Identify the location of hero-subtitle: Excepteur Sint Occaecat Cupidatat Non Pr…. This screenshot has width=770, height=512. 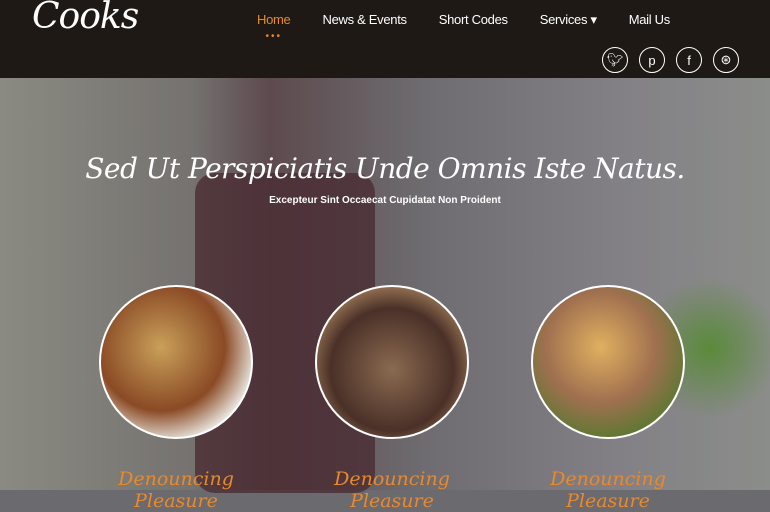
(385, 200).